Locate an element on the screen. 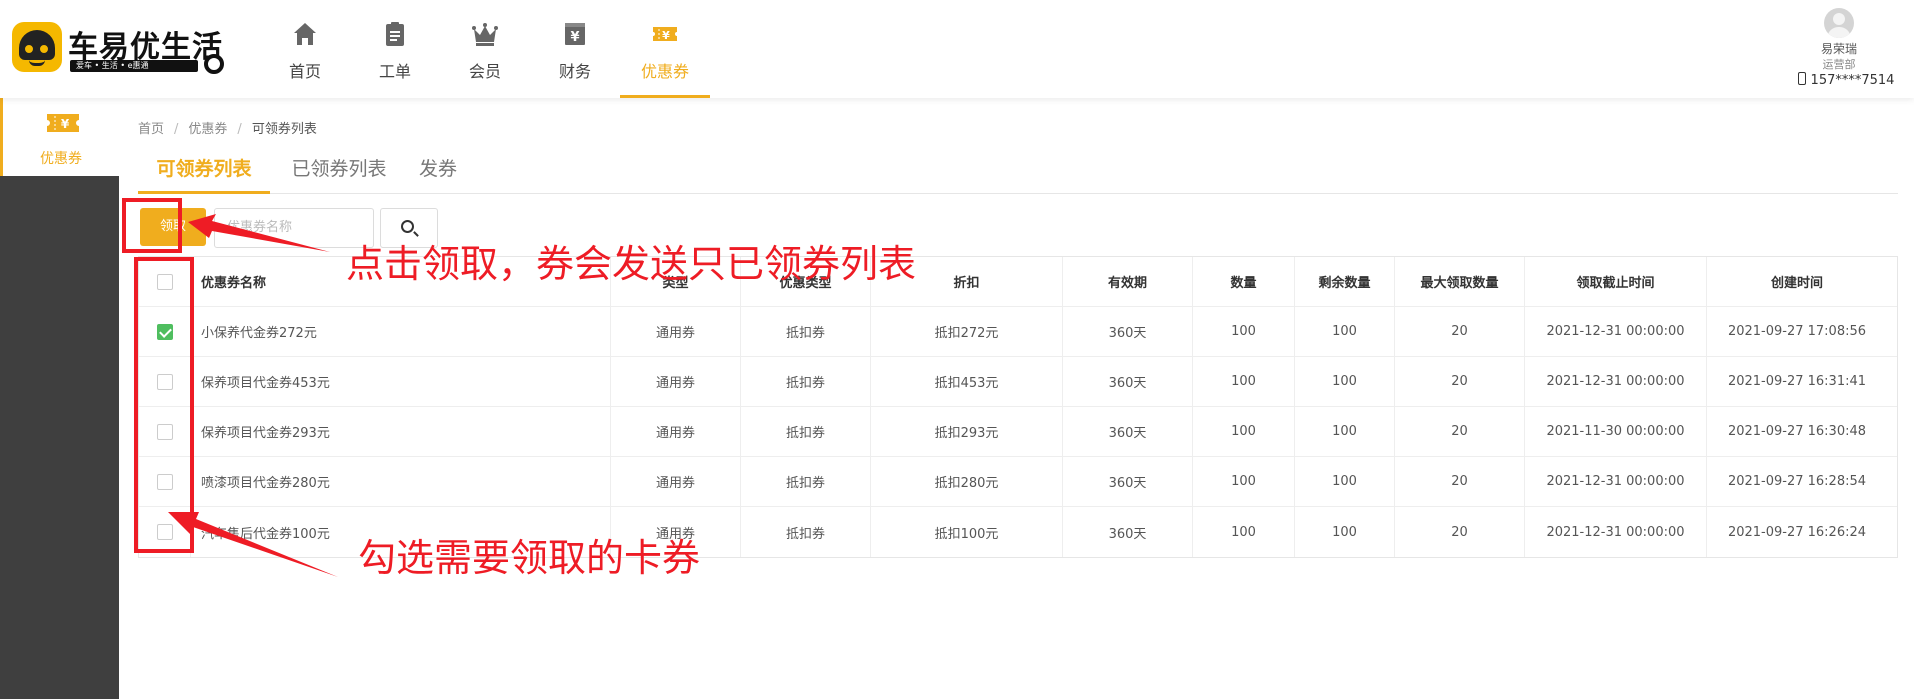 The width and height of the screenshot is (1914, 699). header-cell: 最大领取数量 is located at coordinates (1460, 281).